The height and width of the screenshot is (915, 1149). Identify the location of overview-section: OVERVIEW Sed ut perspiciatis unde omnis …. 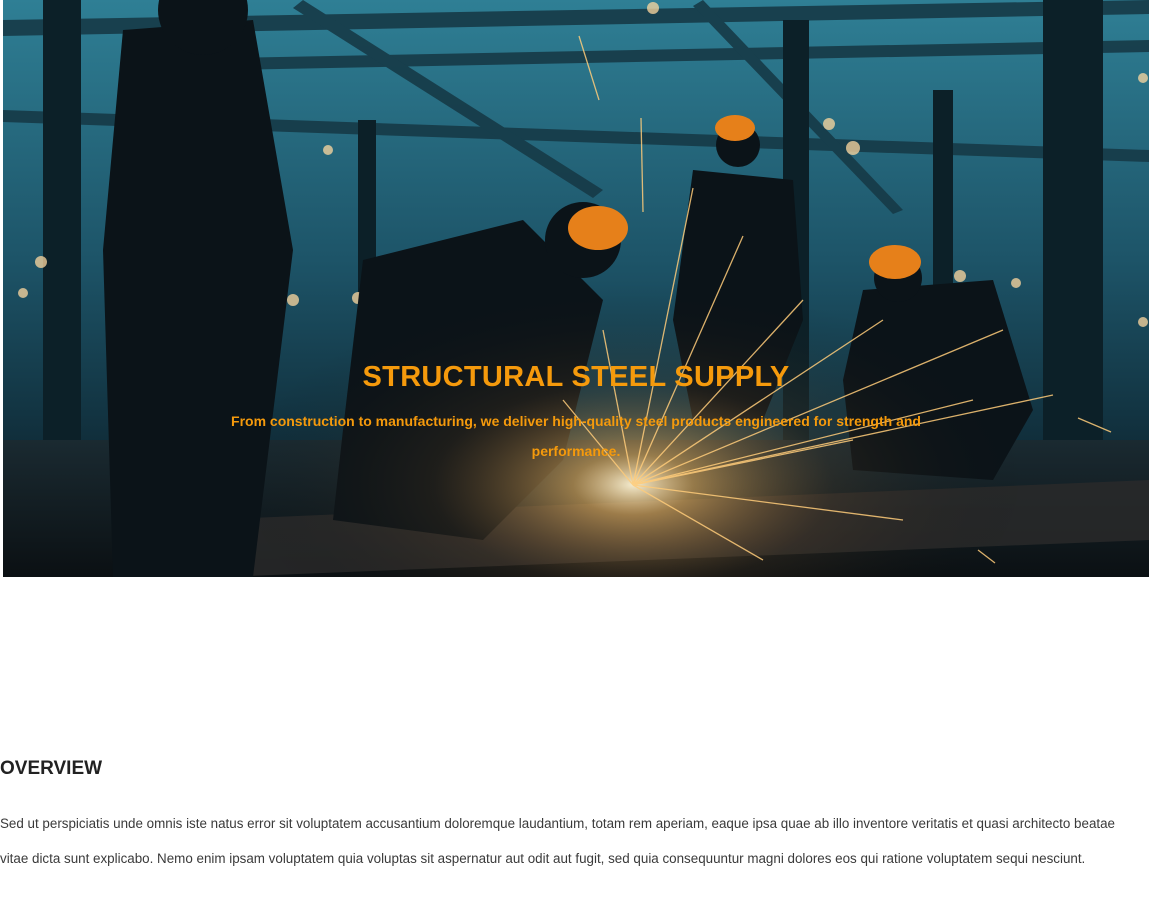
(570, 815).